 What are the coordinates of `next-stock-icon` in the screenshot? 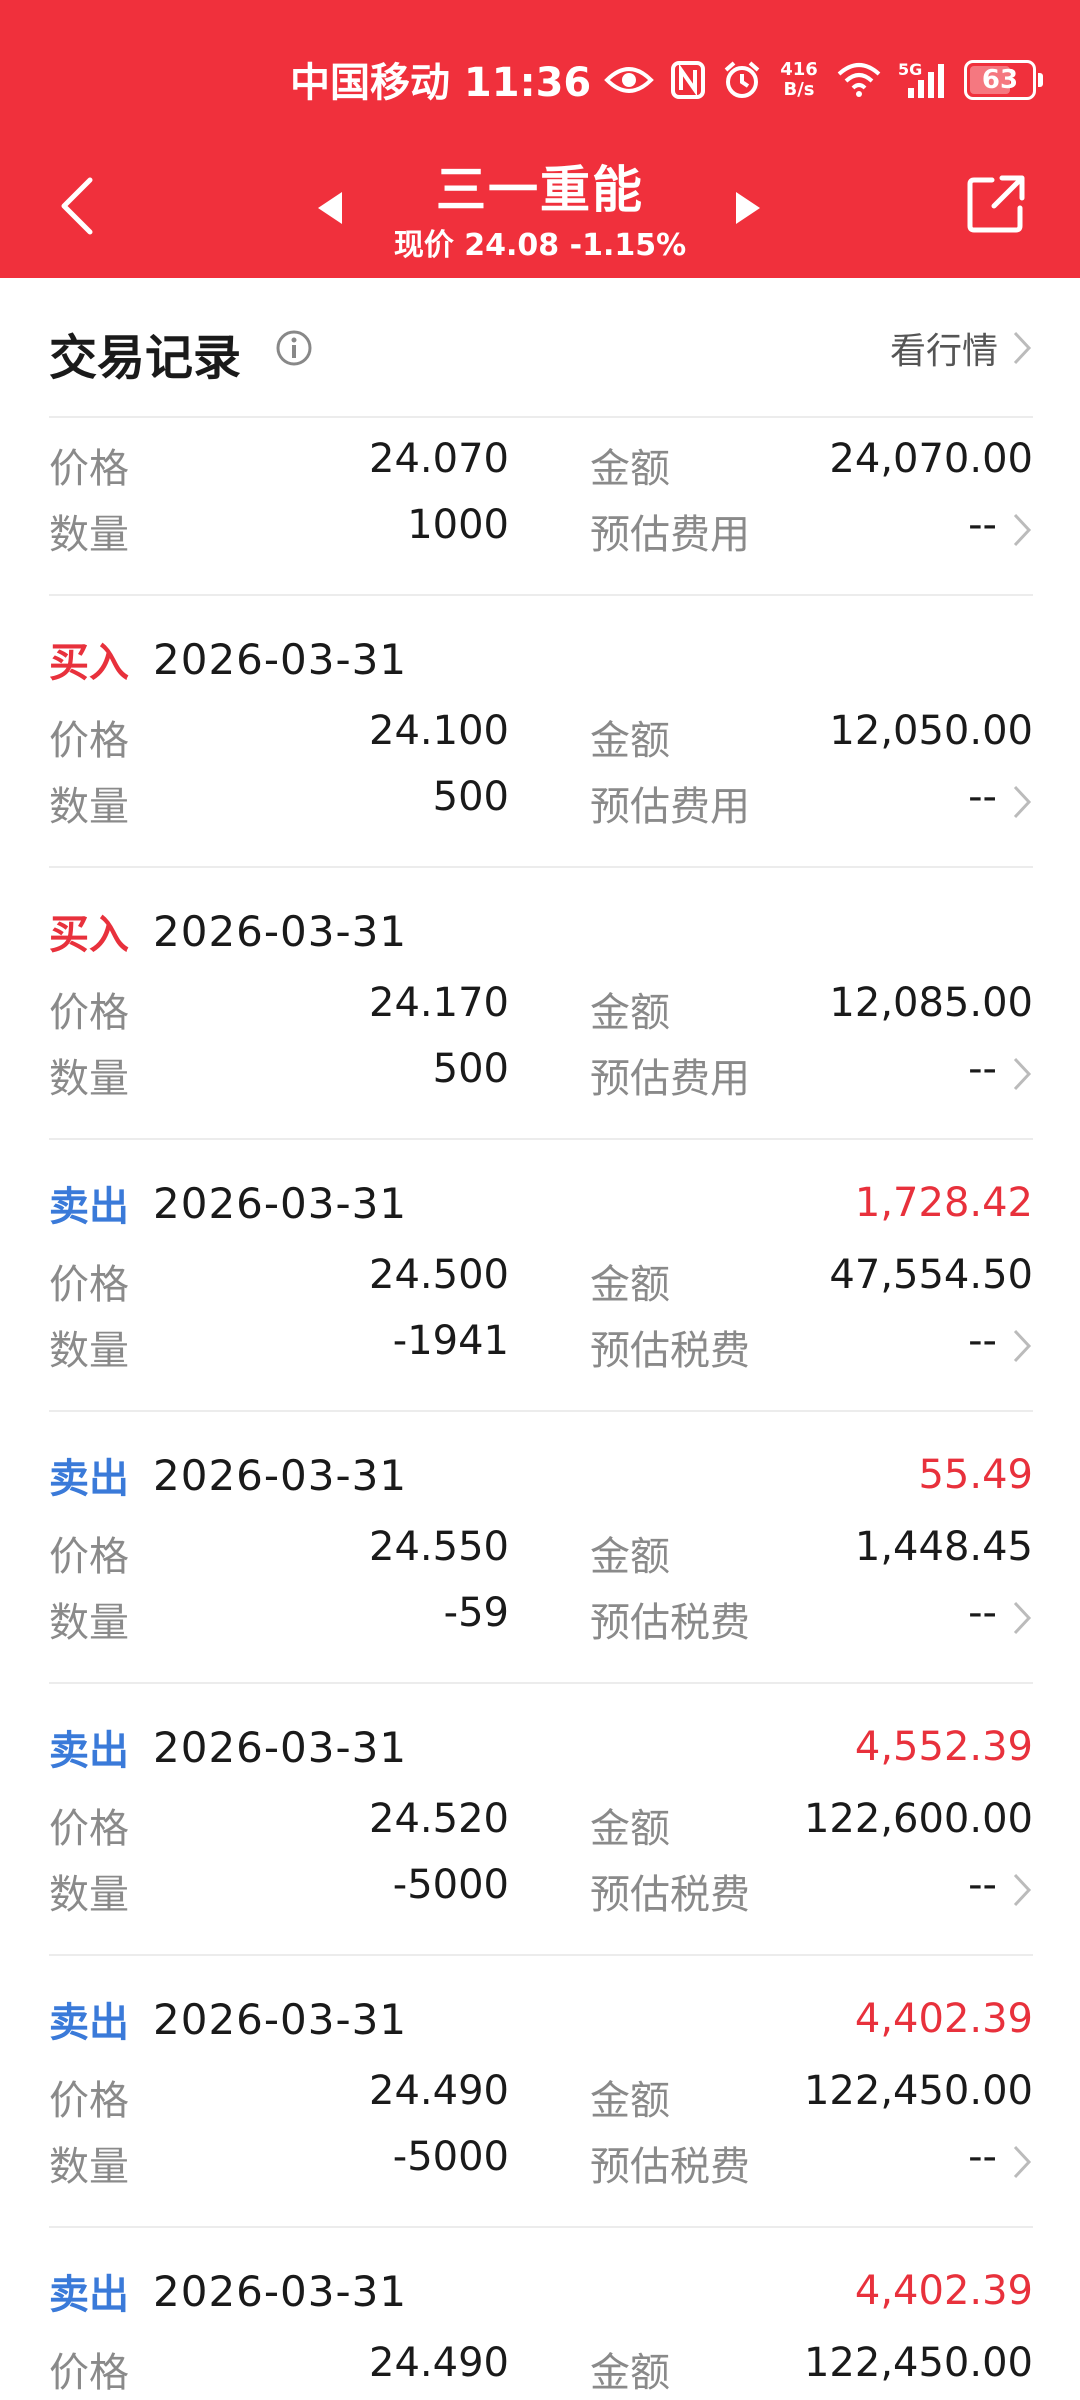 It's located at (748, 208).